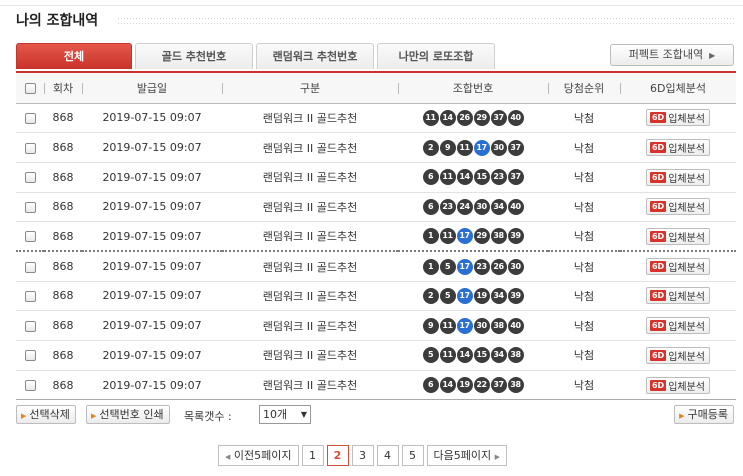 The image size is (743, 476). Describe the element at coordinates (464, 385) in the screenshot. I see `number-ball: 19` at that location.